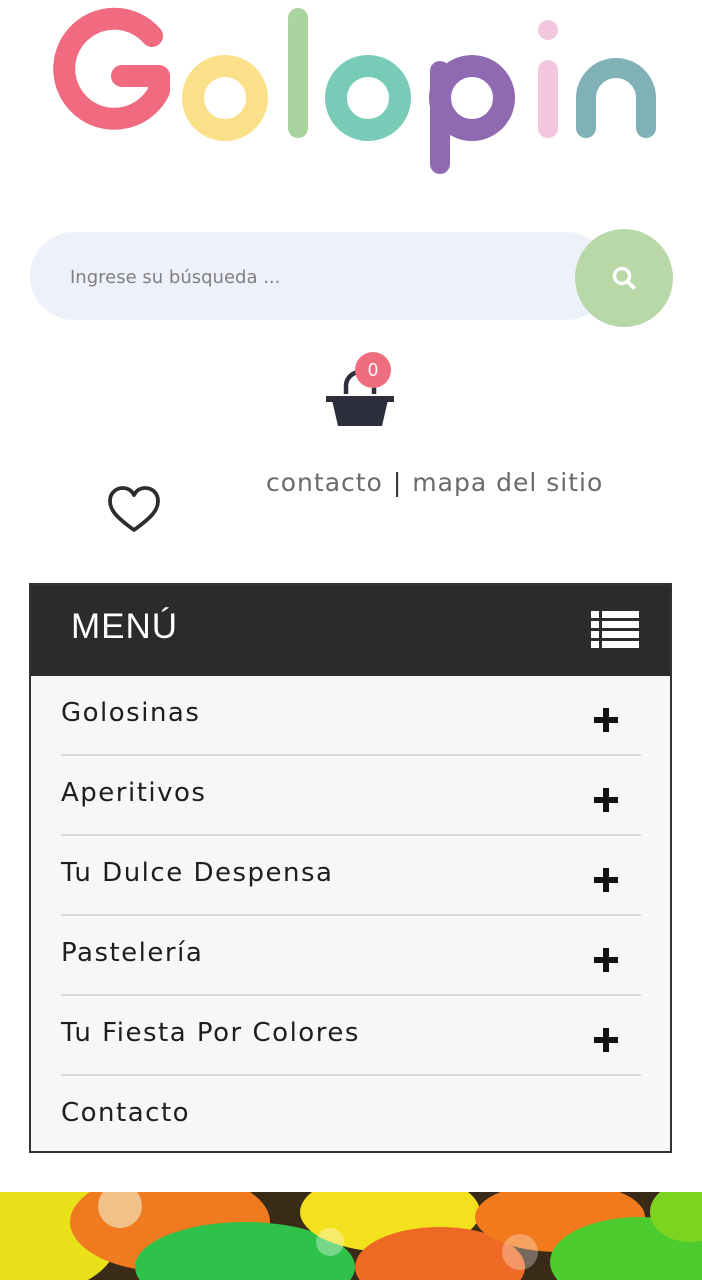 Image resolution: width=702 pixels, height=1280 pixels. I want to click on logo-letter-n, so click(616, 98).